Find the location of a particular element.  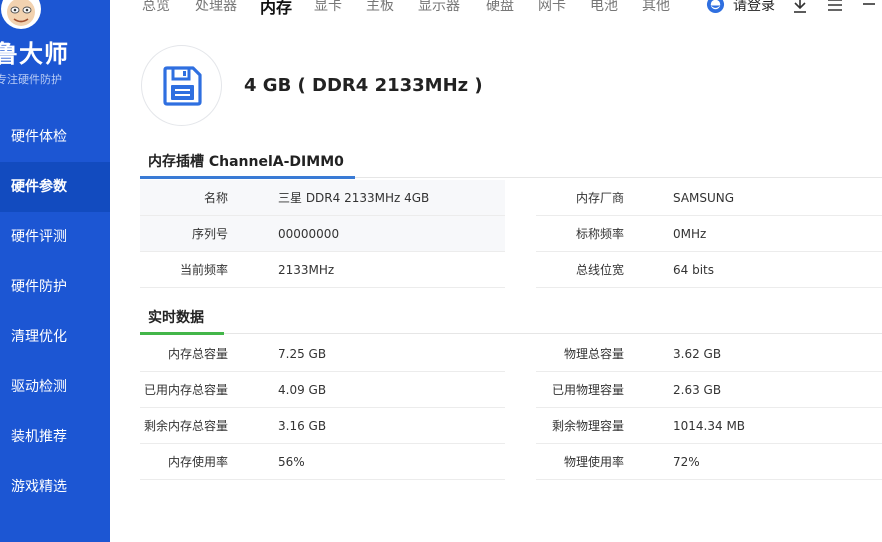

floppy-disk-icon is located at coordinates (182, 86).